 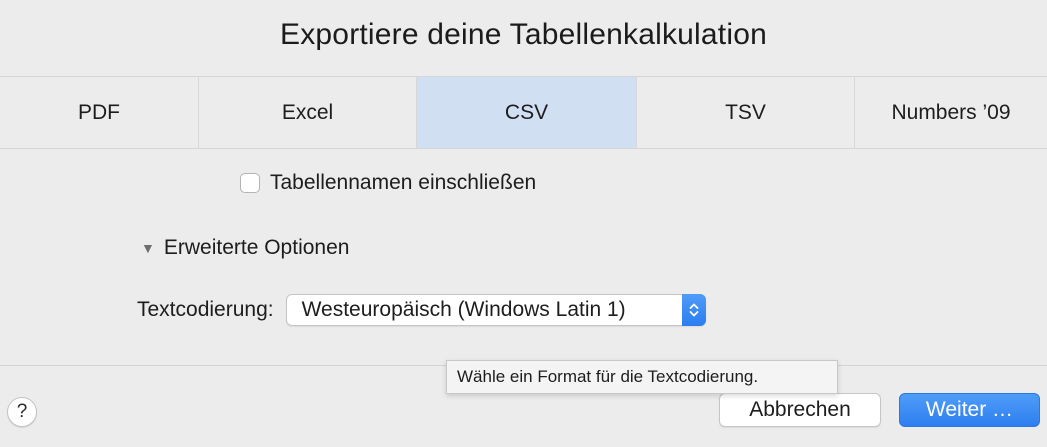 What do you see at coordinates (463, 309) in the screenshot?
I see `text-encoding-value: Westeuropäisch (Windows Latin 1)` at bounding box center [463, 309].